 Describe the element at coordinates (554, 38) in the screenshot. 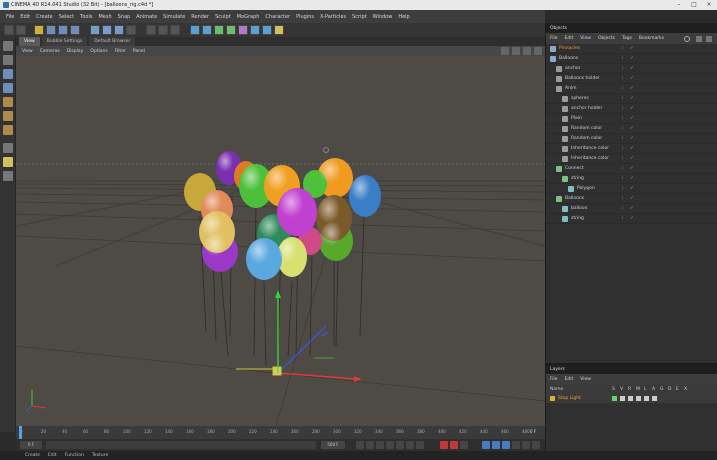

I see `objects-menu-file: File` at that location.